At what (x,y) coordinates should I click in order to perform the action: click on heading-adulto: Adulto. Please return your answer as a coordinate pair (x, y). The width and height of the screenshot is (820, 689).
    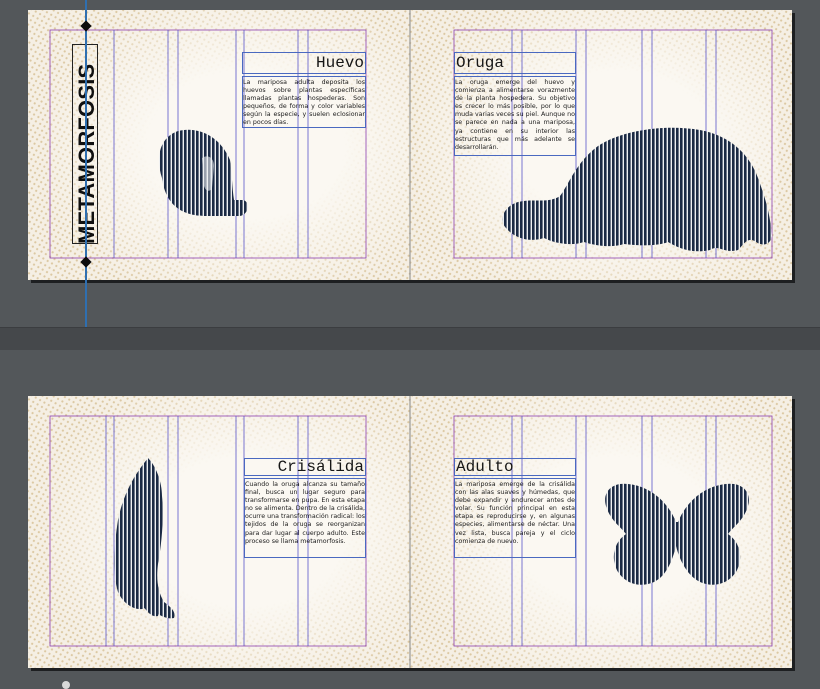
    Looking at the image, I should click on (485, 467).